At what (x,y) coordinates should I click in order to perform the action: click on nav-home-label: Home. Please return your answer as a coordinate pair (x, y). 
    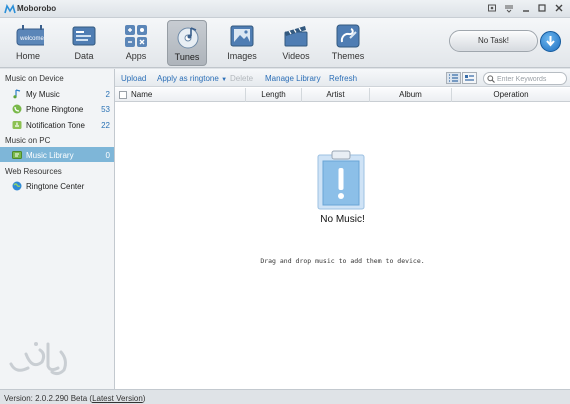
    Looking at the image, I should click on (27, 56).